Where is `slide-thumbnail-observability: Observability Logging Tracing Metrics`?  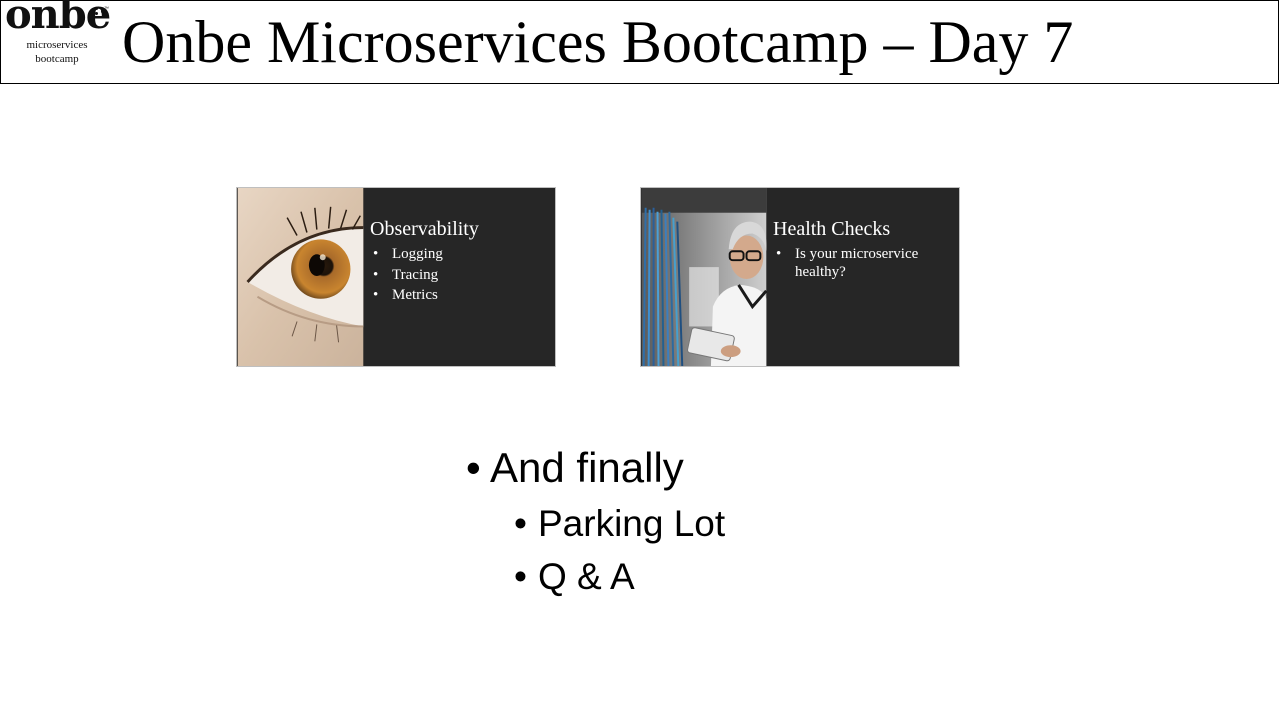
slide-thumbnail-observability: Observability Logging Tracing Metrics is located at coordinates (396, 277).